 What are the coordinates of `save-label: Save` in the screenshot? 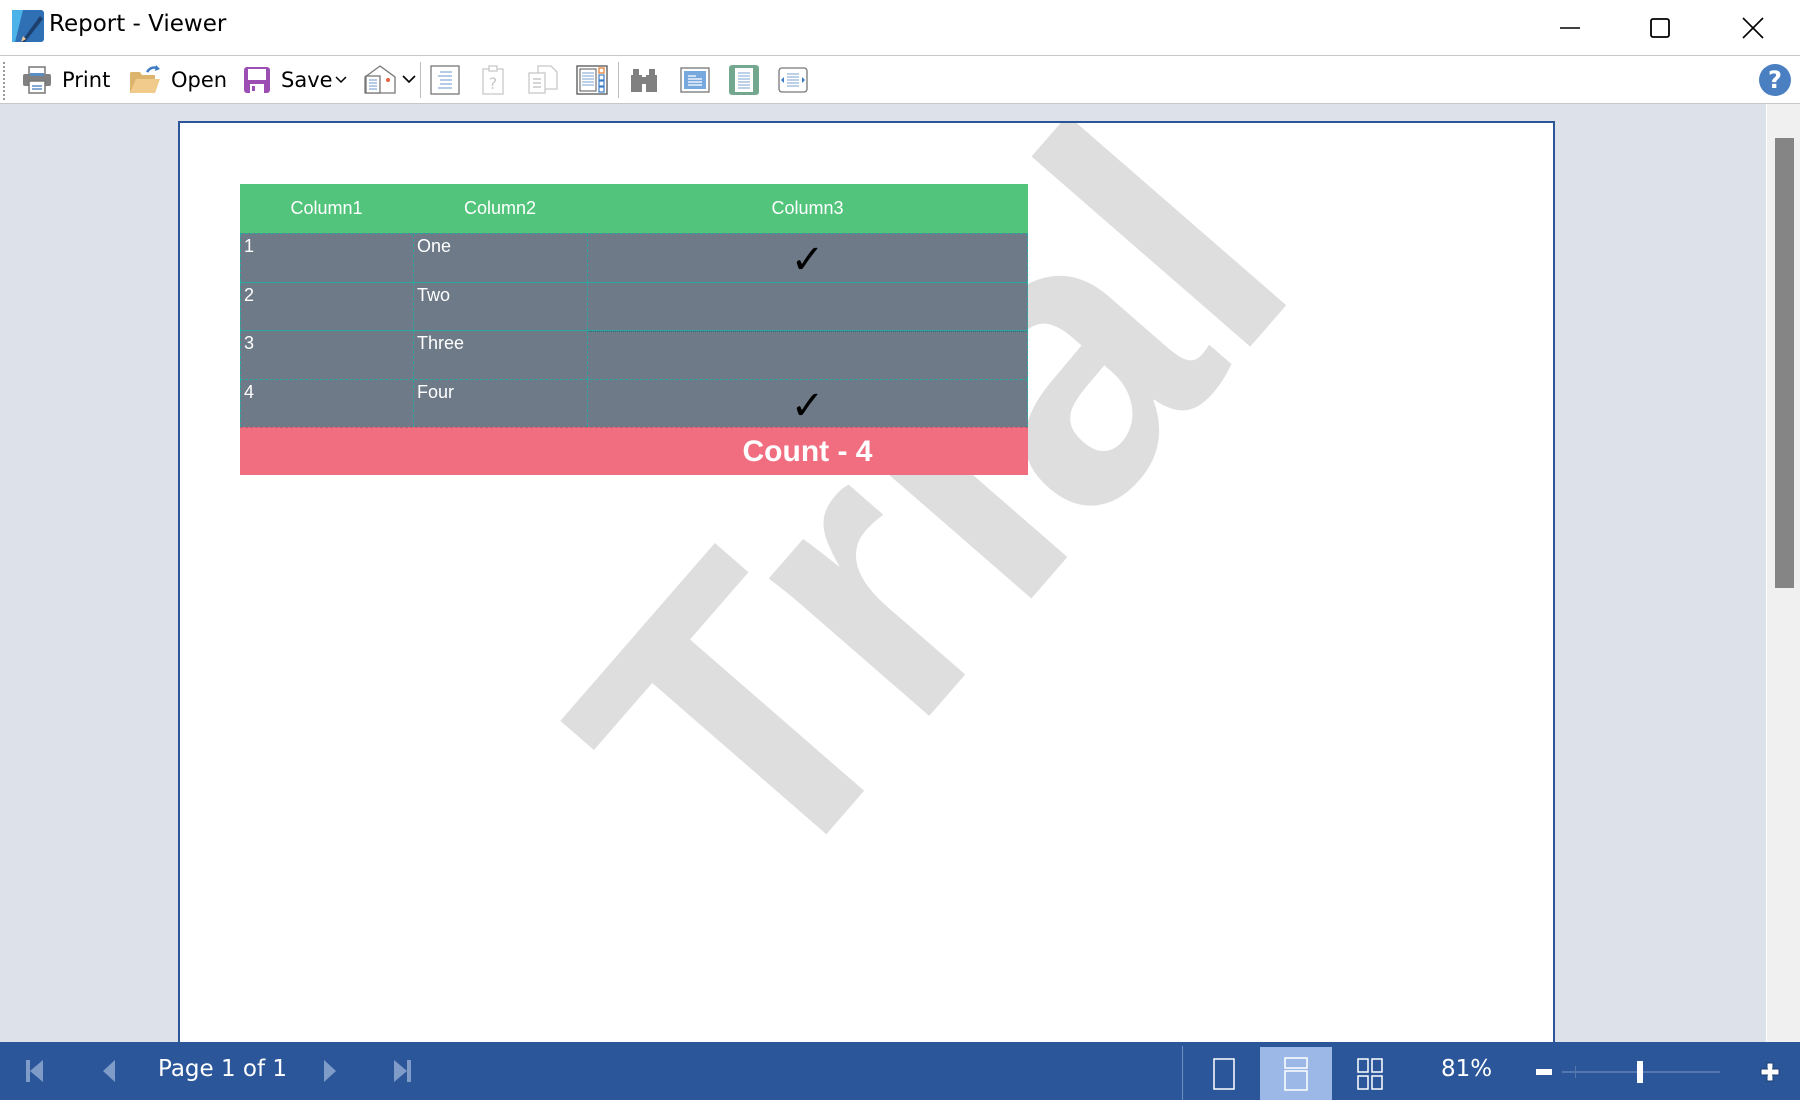 It's located at (307, 79).